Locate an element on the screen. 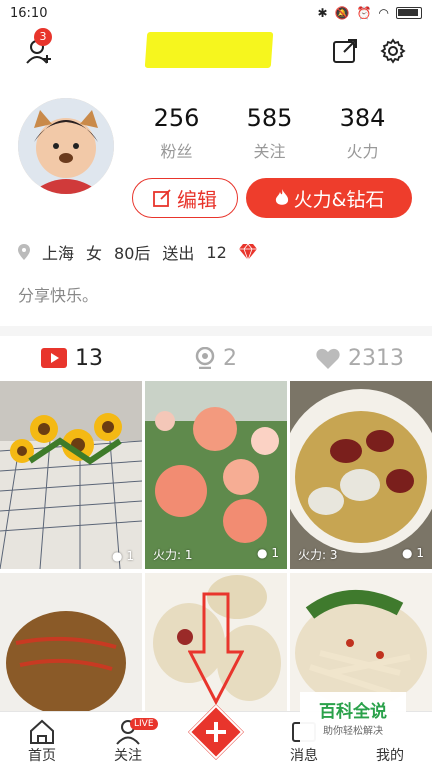  bio-text: 分享快乐。 is located at coordinates (58, 295).